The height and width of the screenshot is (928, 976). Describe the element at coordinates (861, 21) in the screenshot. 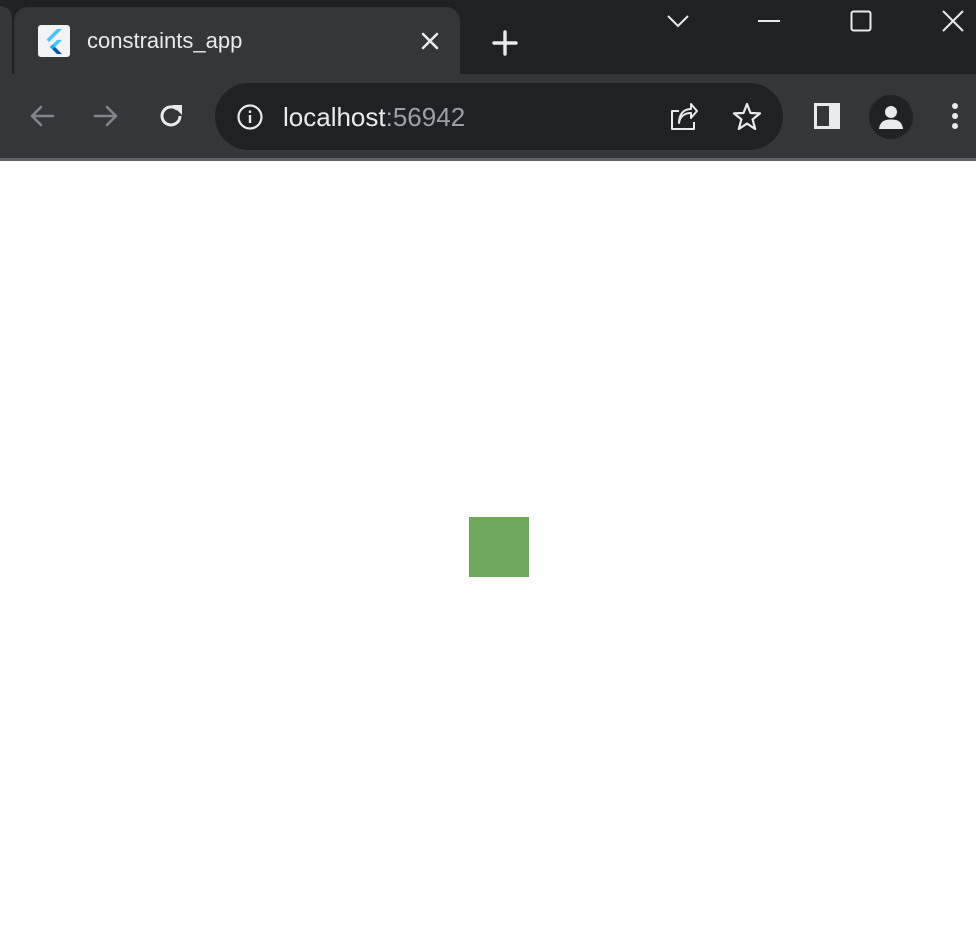

I see `maximize-icon` at that location.